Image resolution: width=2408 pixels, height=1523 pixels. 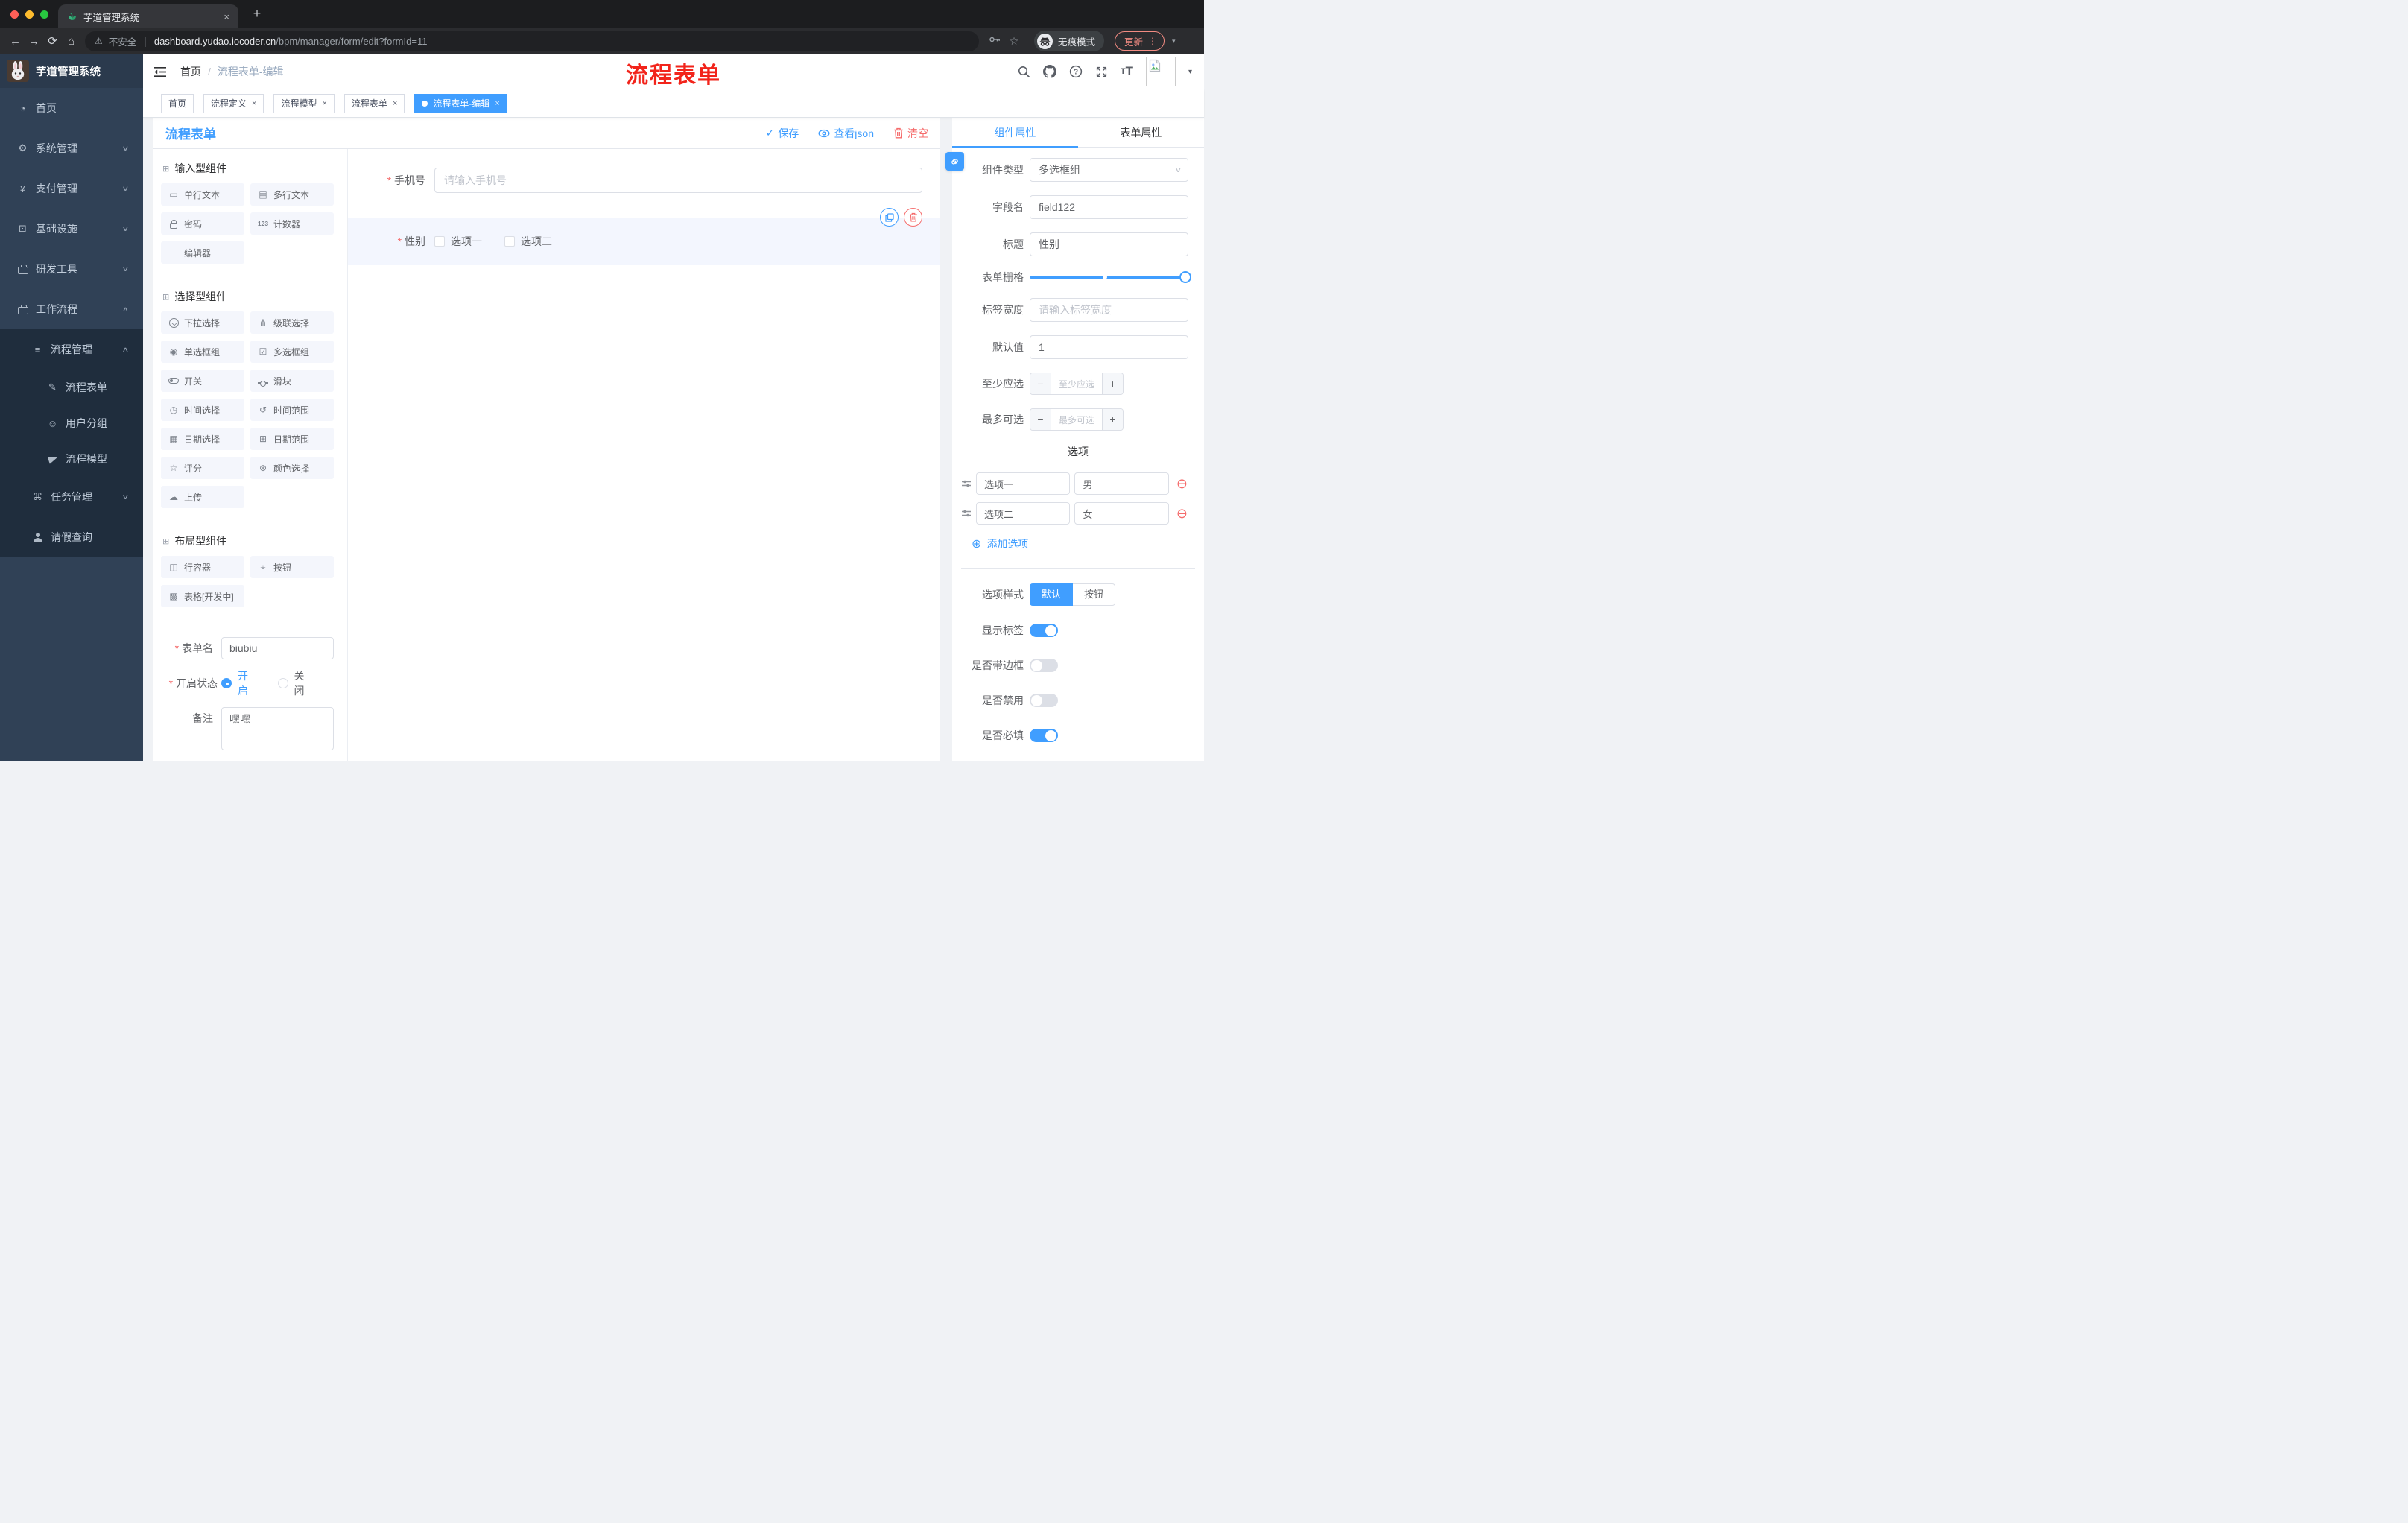 What do you see at coordinates (71, 148) in the screenshot?
I see `sidebar-item-系统管理: ⚙ 系统管理 ∨` at bounding box center [71, 148].